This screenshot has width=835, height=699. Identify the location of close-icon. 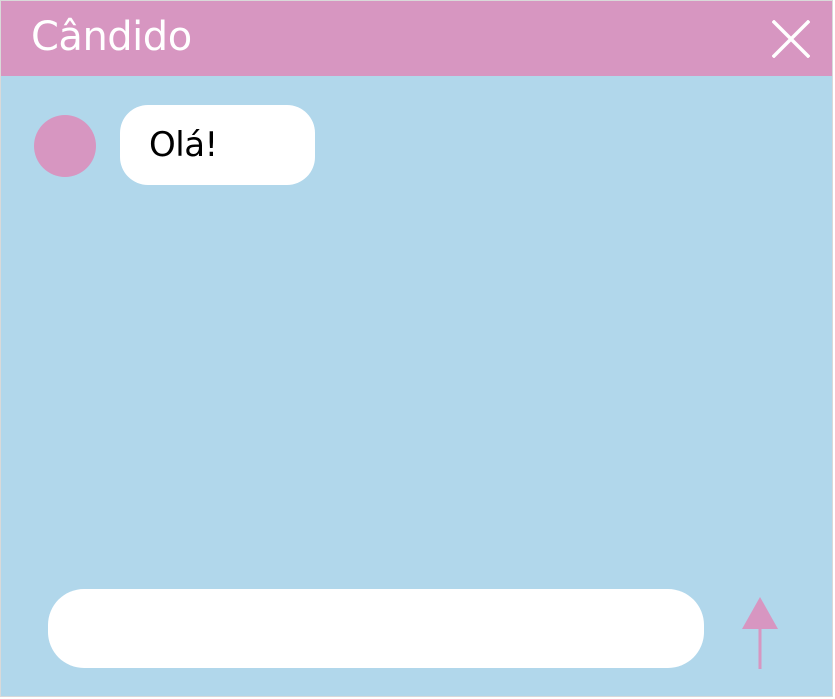
(791, 39).